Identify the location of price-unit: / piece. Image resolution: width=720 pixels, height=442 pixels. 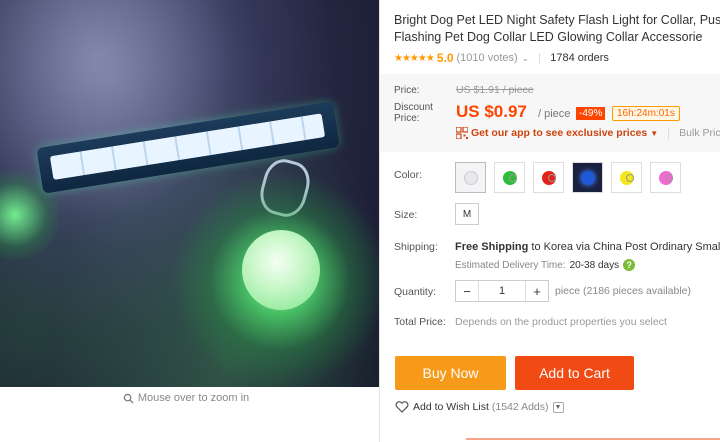
(554, 114).